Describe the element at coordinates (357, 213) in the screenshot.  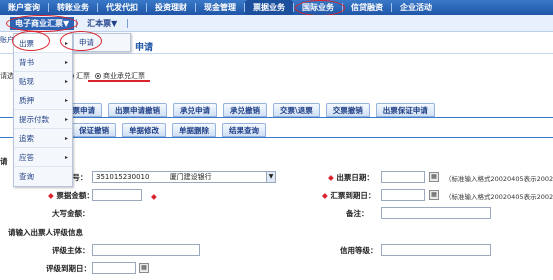
I see `remark-label: 备注：` at that location.